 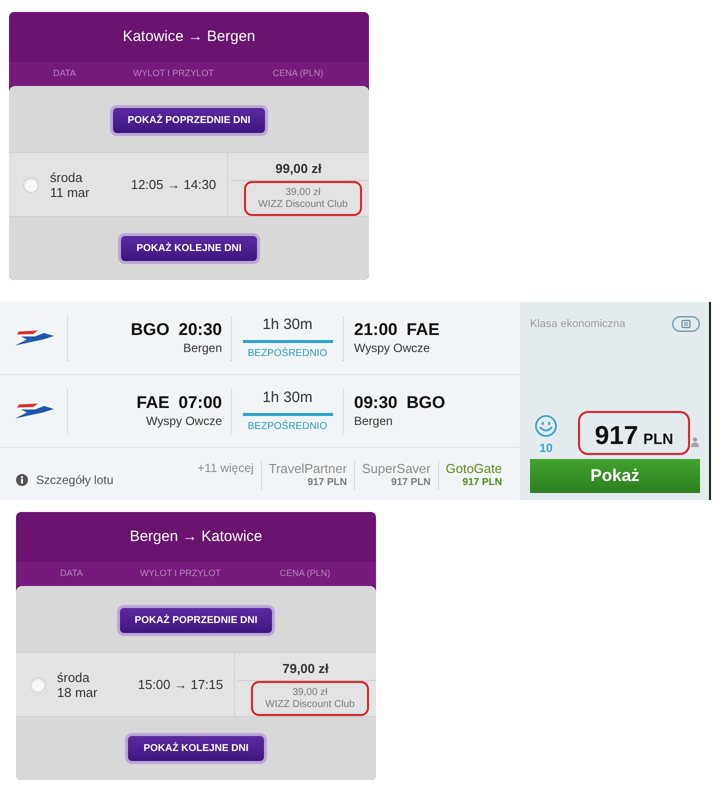 I want to click on departure-time: 20:30, so click(x=200, y=330).